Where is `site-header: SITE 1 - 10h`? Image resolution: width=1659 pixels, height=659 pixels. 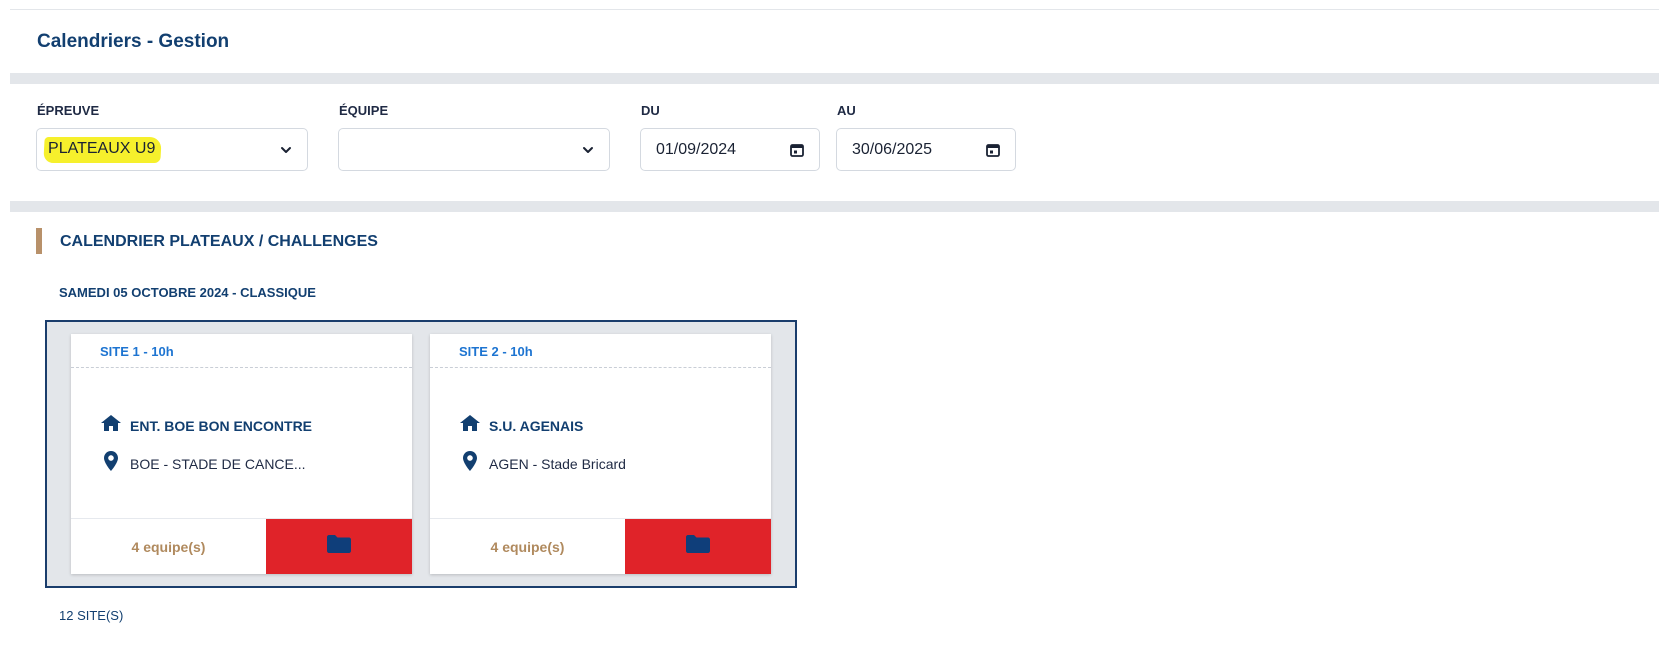
site-header: SITE 1 - 10h is located at coordinates (241, 351).